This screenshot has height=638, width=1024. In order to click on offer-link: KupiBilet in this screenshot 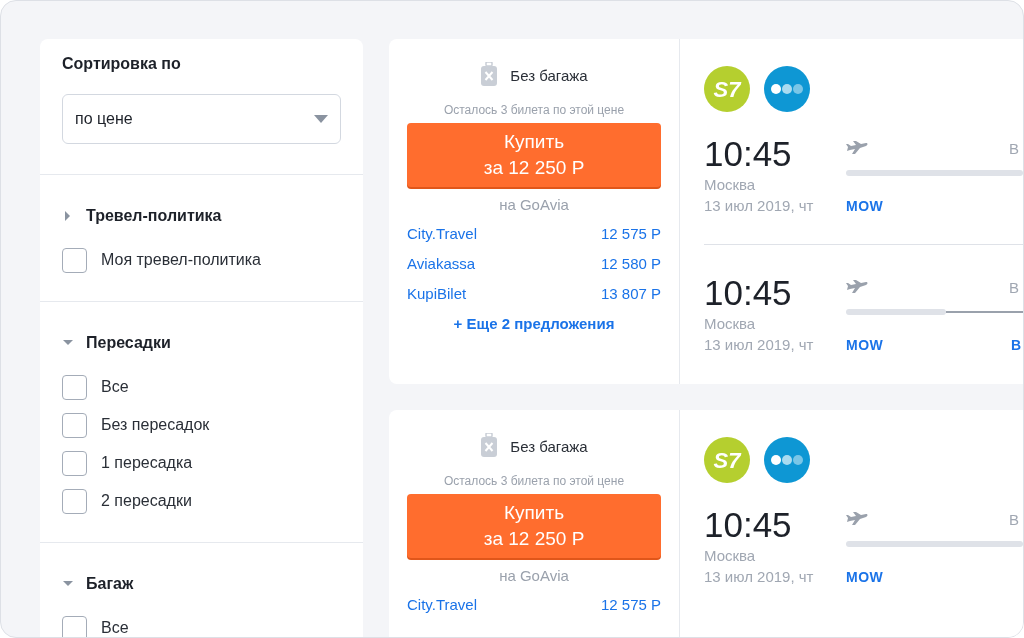, I will do `click(437, 294)`.